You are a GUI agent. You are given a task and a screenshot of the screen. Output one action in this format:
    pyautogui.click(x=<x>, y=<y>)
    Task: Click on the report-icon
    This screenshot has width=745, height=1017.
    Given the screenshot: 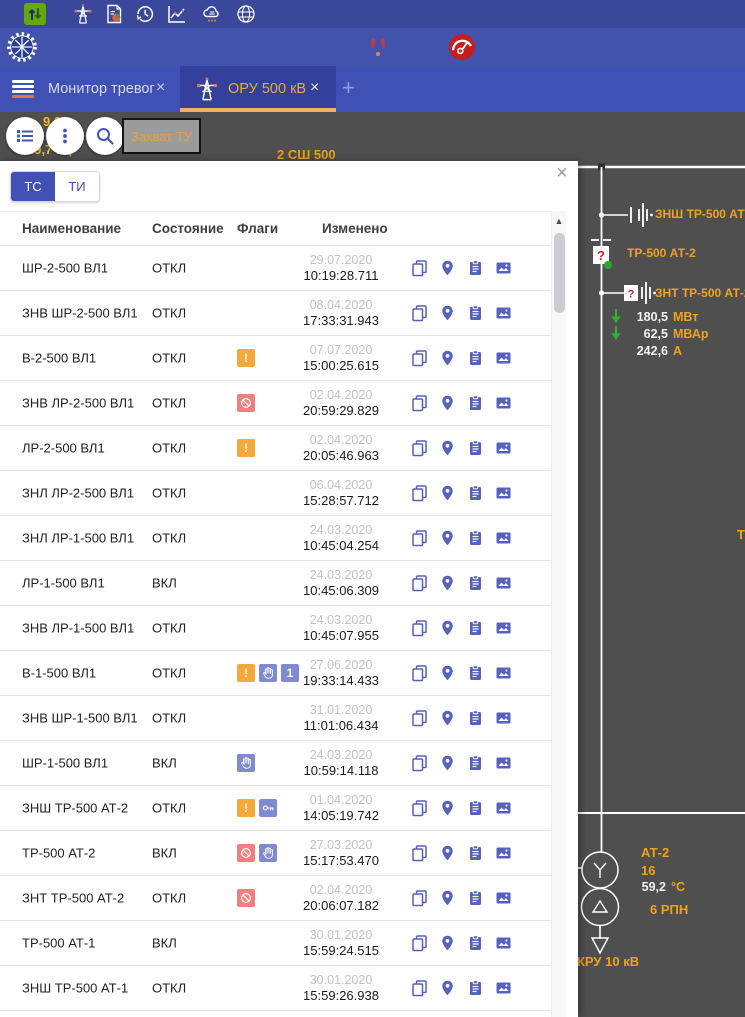 What is the action you would take?
    pyautogui.click(x=114, y=14)
    